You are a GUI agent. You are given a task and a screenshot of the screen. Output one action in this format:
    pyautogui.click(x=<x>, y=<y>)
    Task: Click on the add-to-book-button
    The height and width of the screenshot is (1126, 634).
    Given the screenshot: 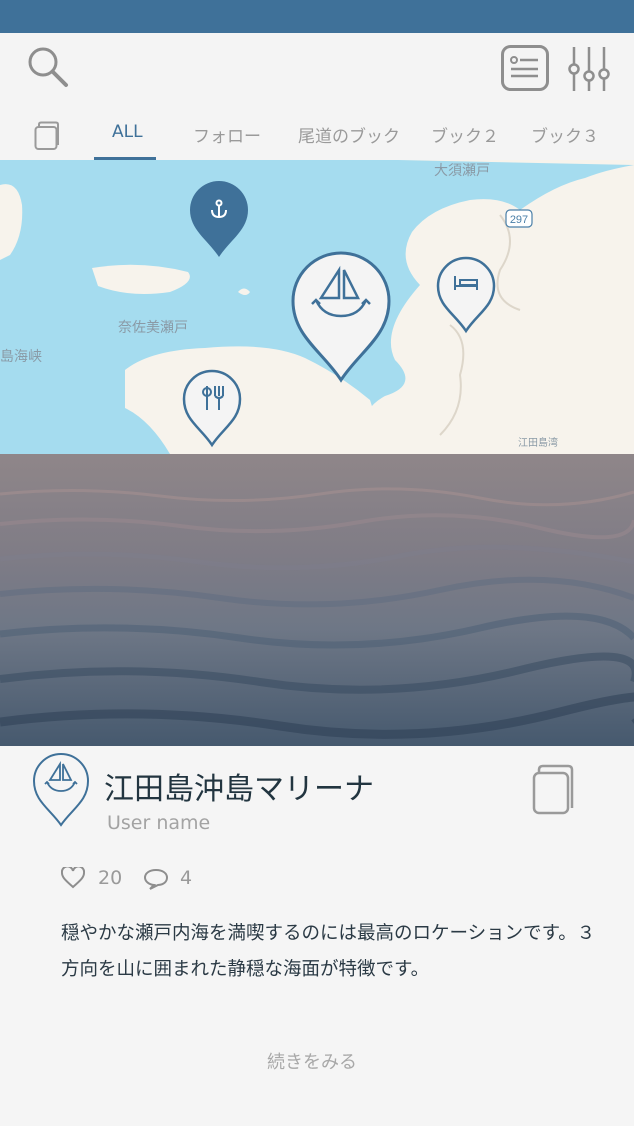 What is the action you would take?
    pyautogui.click(x=553, y=790)
    